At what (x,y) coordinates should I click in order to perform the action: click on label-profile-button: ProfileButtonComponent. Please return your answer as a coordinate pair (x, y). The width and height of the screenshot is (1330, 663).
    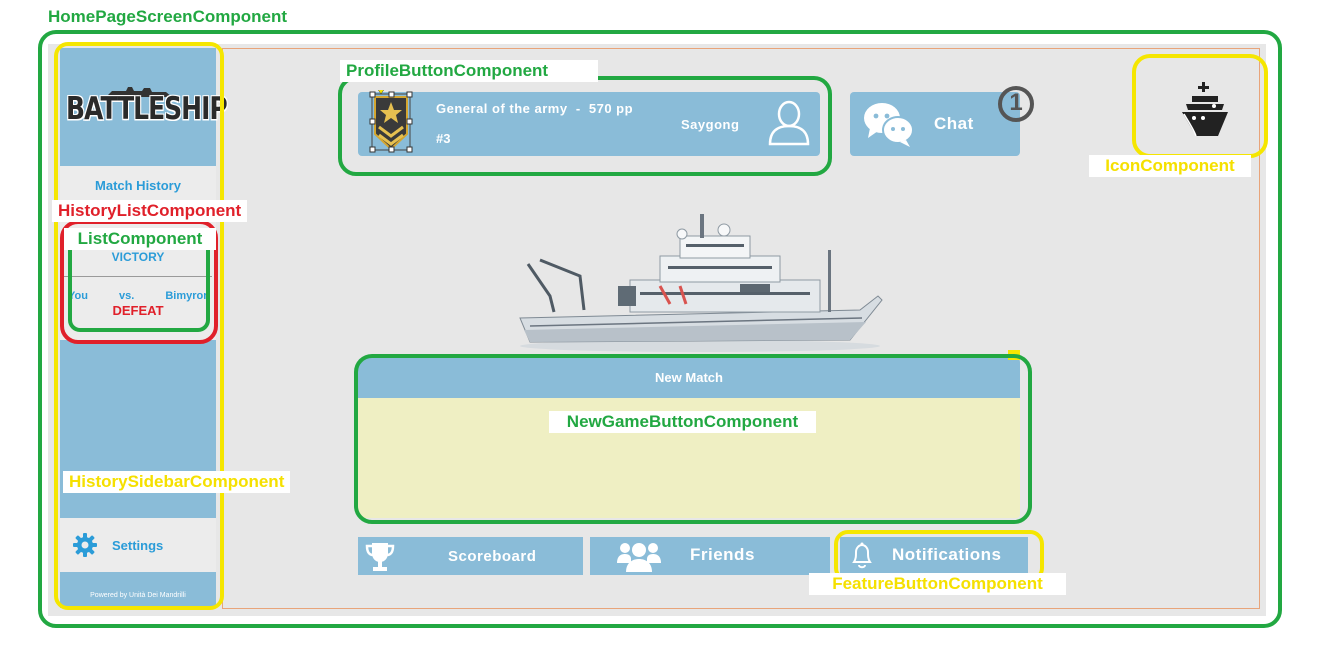
    Looking at the image, I should click on (469, 71).